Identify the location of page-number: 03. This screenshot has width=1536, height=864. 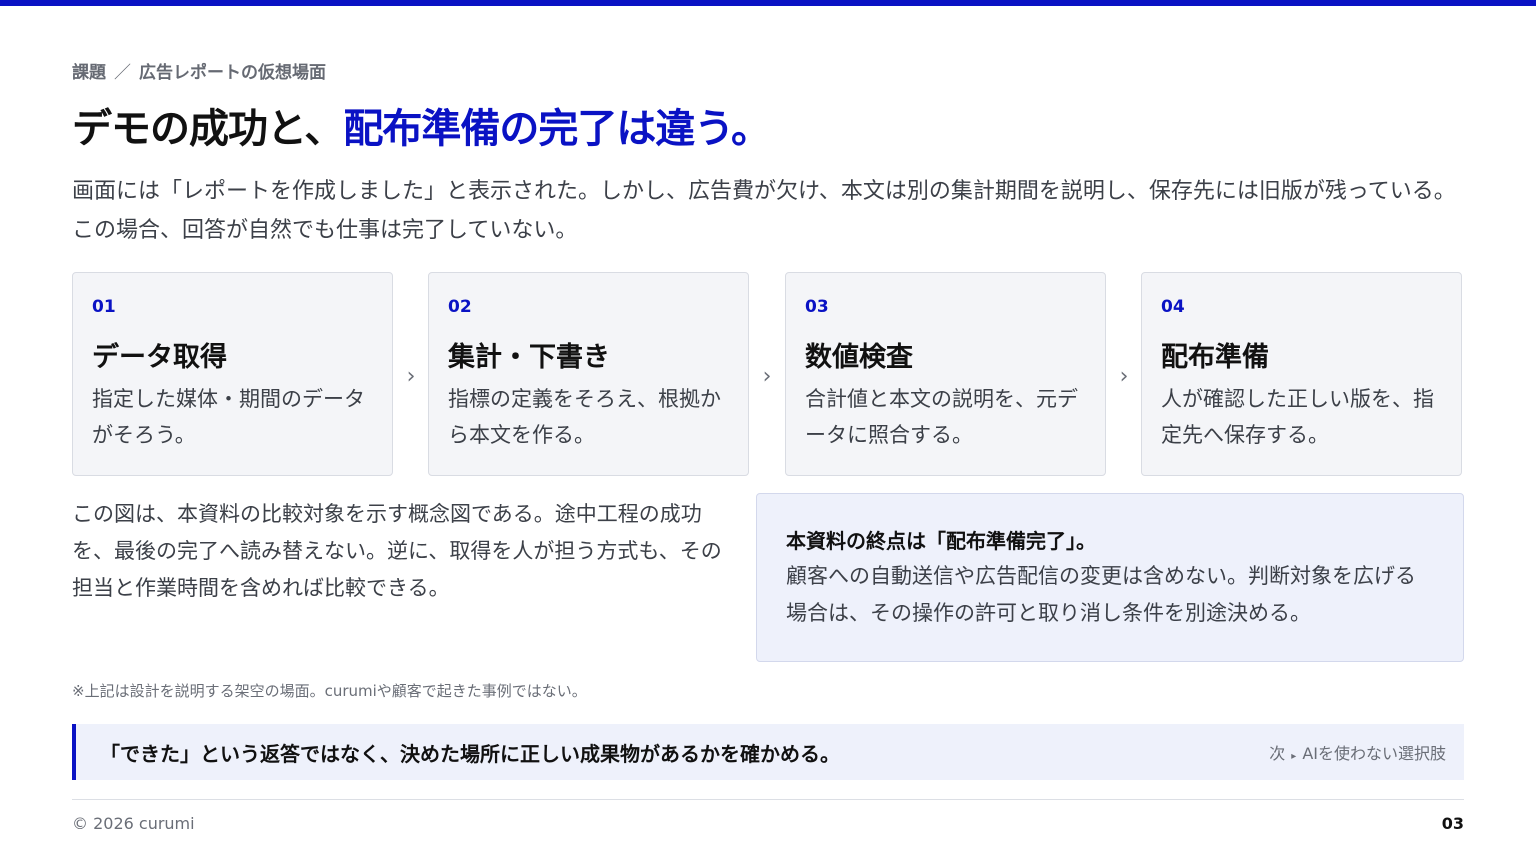
(1452, 823).